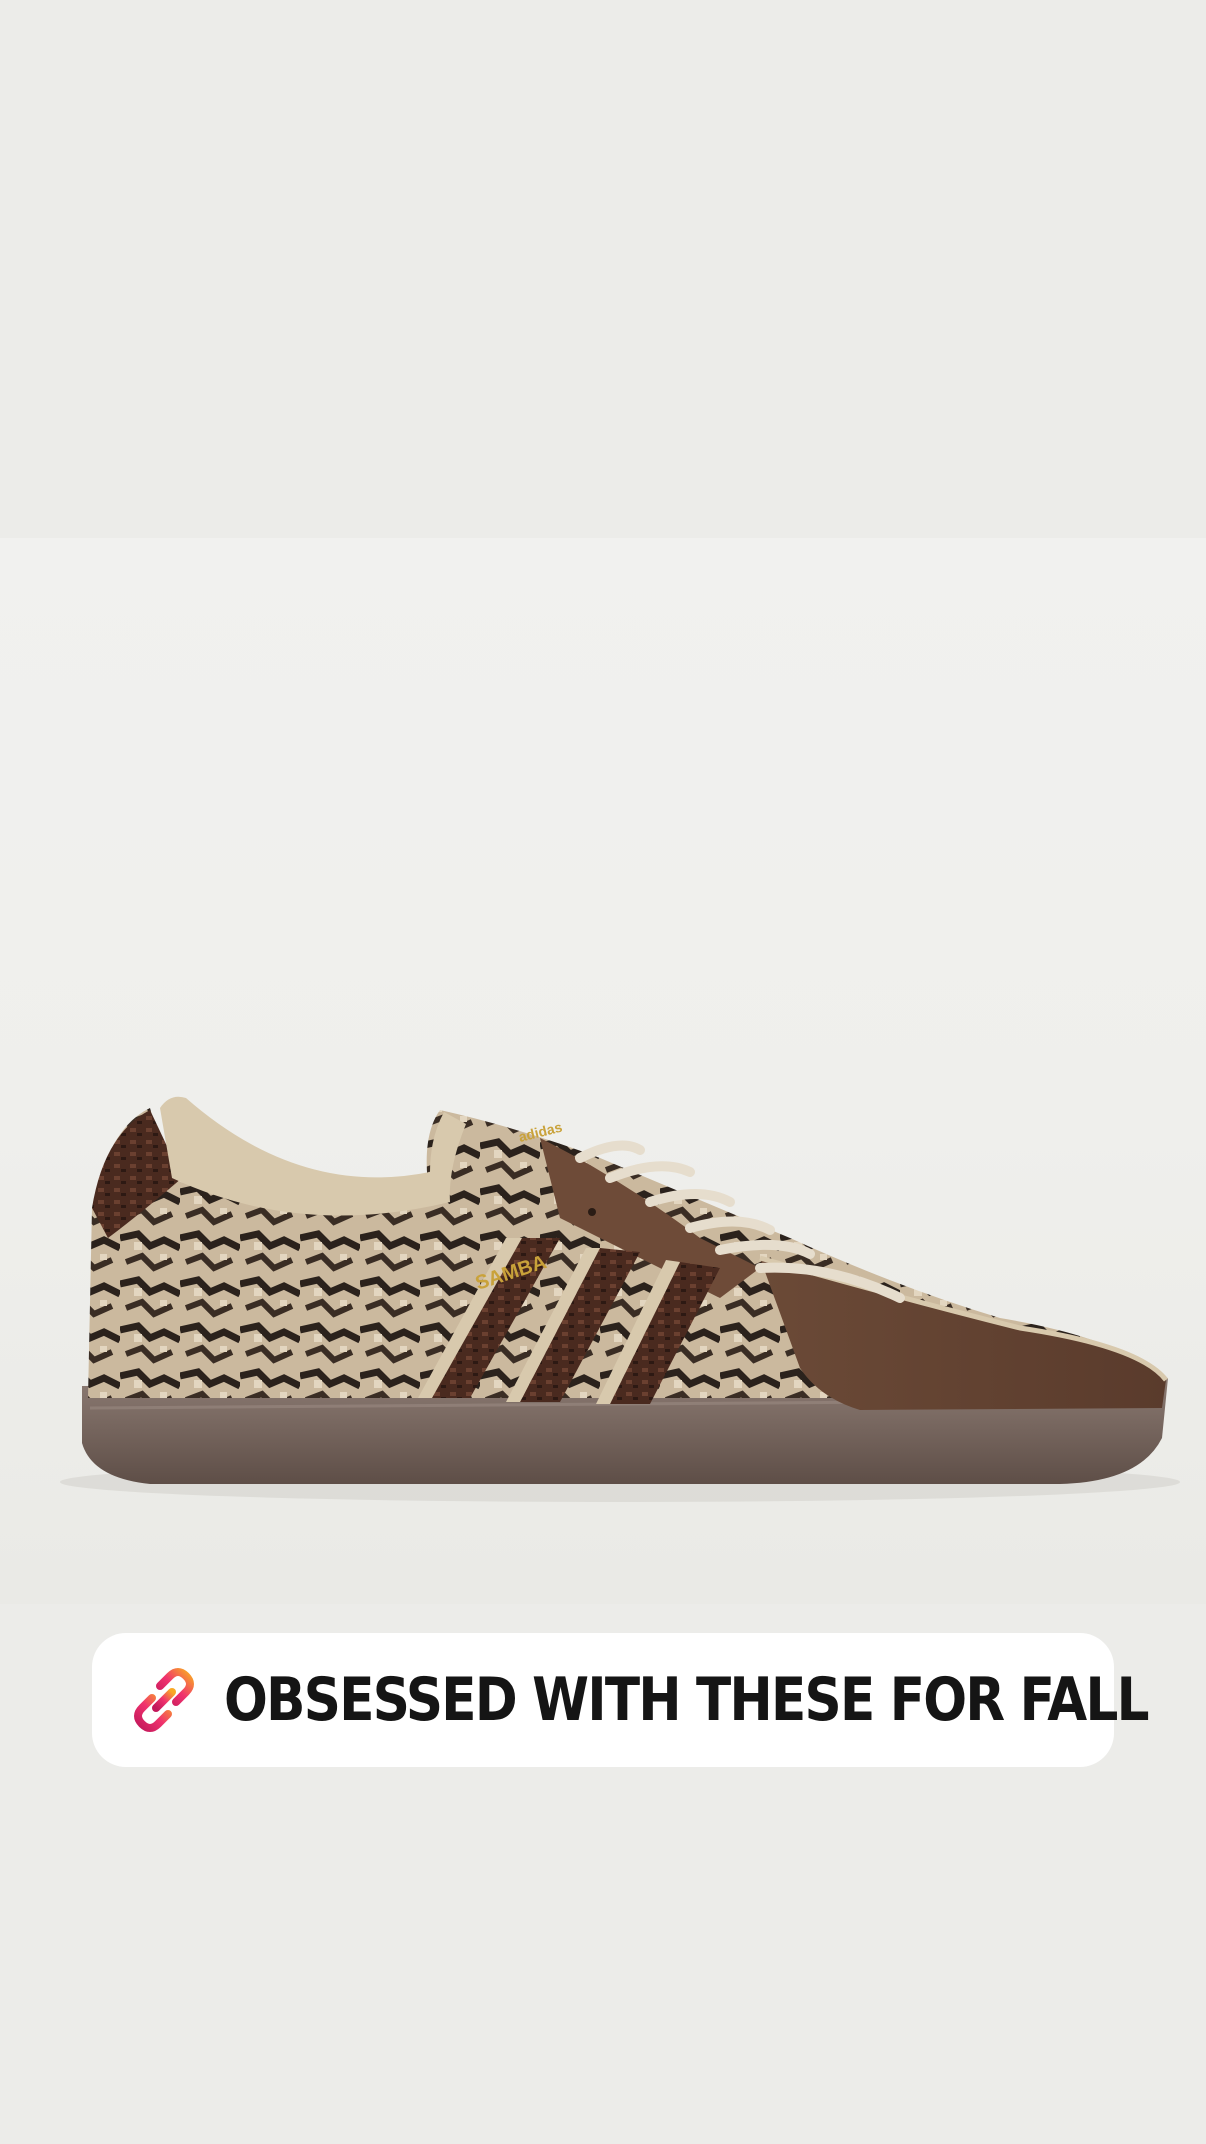 Image resolution: width=1206 pixels, height=2144 pixels. What do you see at coordinates (687, 1700) in the screenshot?
I see `link-sticker-label: OBSESSED WITH THESE FOR FALL` at bounding box center [687, 1700].